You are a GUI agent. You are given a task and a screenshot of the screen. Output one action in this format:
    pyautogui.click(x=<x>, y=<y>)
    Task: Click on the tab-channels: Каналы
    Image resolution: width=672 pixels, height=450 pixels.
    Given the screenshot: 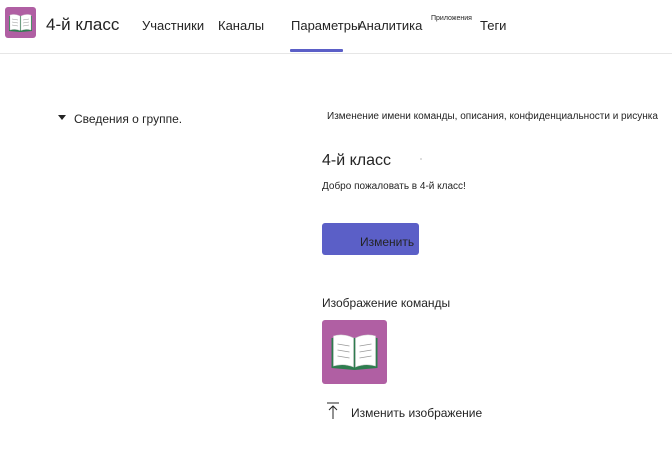 What is the action you would take?
    pyautogui.click(x=241, y=25)
    